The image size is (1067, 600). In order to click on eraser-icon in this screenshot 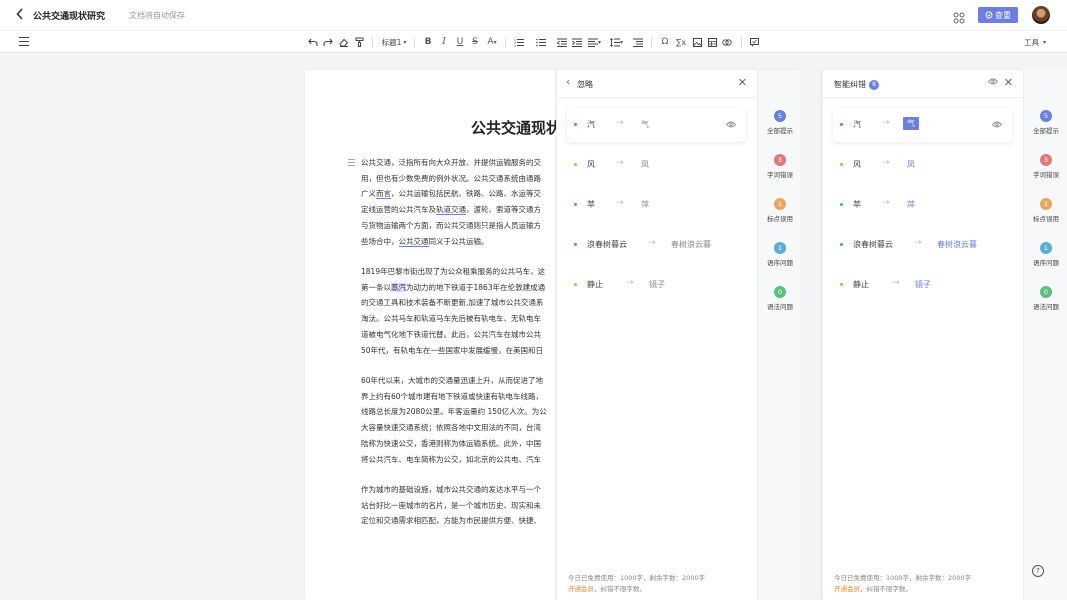, I will do `click(344, 42)`.